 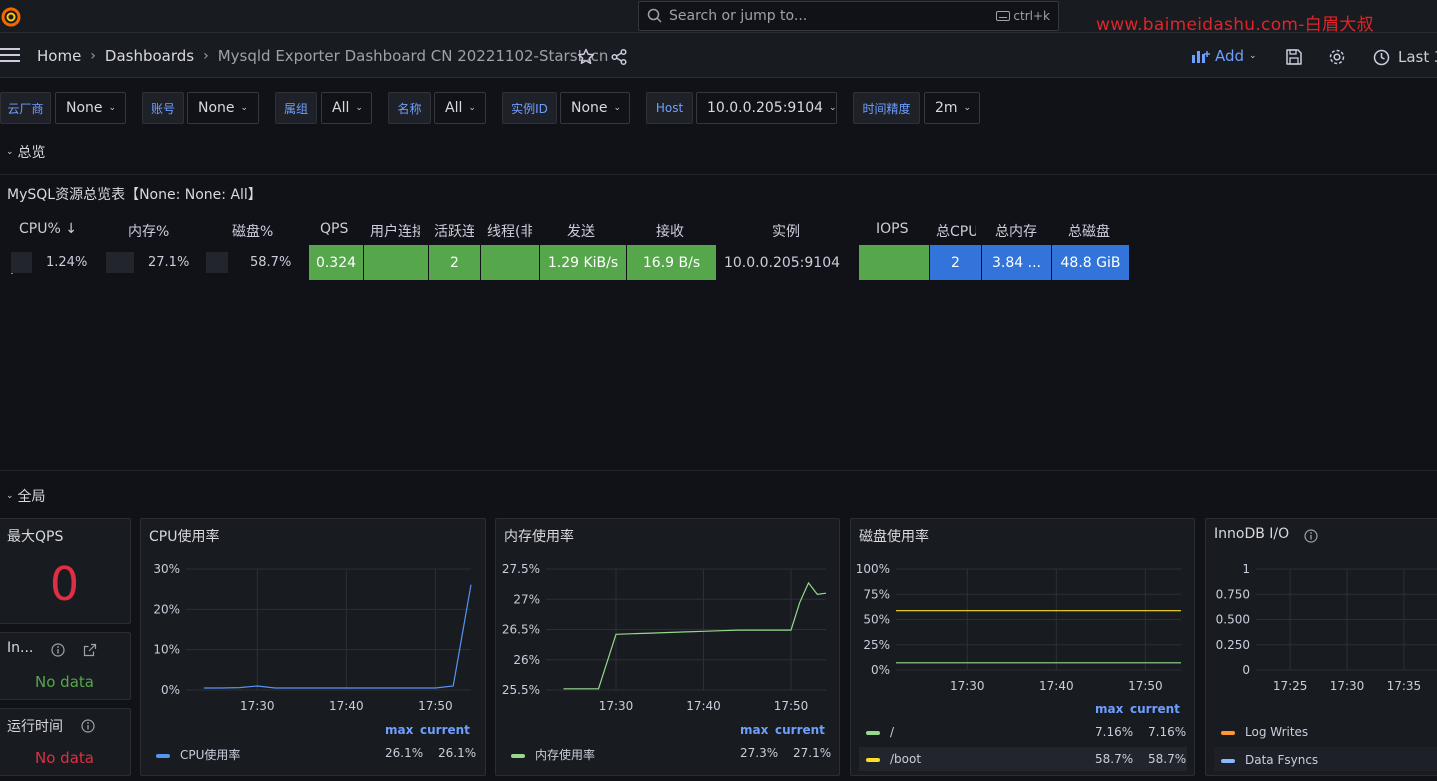 I want to click on cell-threads, so click(x=510, y=262).